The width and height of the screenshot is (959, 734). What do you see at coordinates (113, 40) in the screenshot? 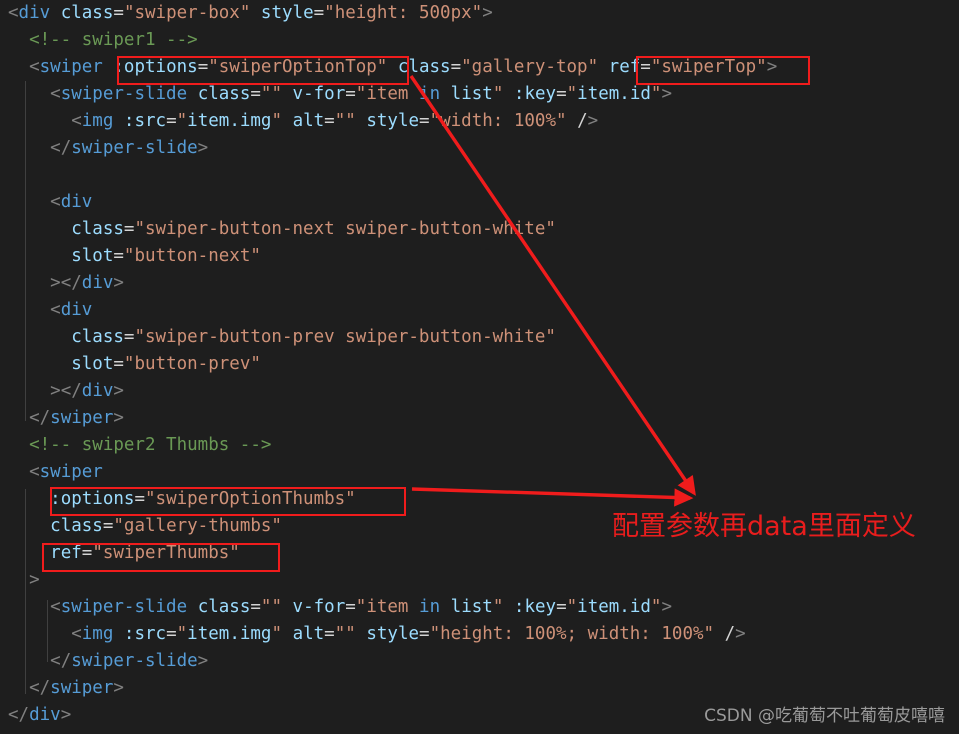
I see `code-line: <!-- swiper1 -->` at bounding box center [113, 40].